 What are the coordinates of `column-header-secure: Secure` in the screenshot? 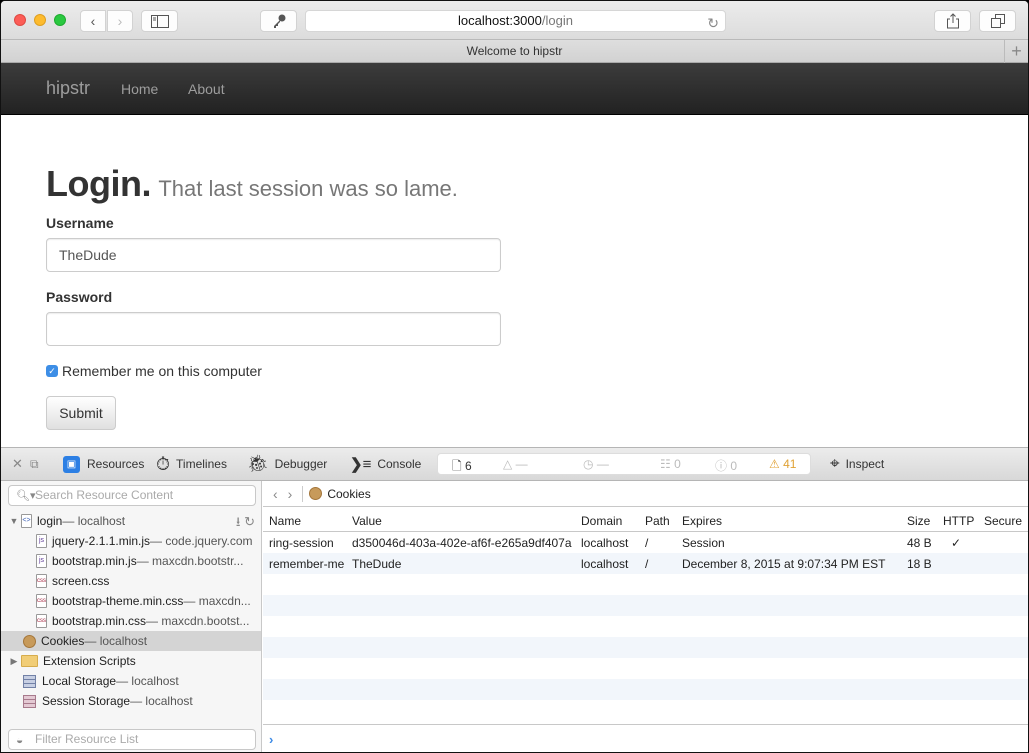 It's located at (1003, 521).